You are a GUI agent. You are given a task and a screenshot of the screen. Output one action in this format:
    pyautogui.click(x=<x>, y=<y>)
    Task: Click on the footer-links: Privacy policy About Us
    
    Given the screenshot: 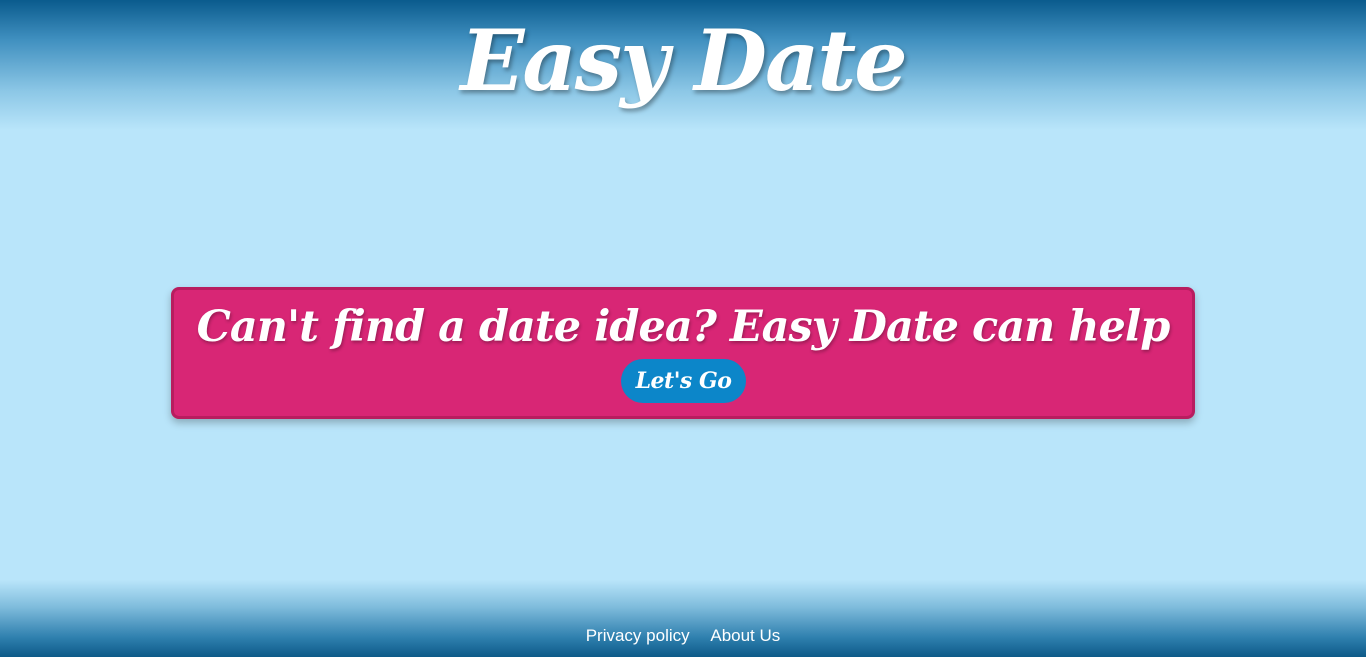 What is the action you would take?
    pyautogui.click(x=683, y=636)
    